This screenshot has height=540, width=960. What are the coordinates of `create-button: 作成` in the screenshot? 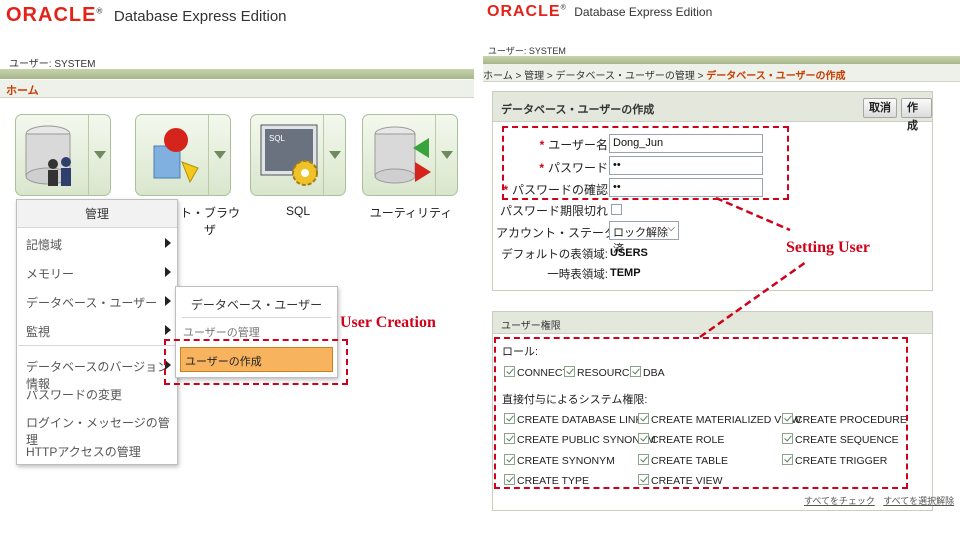 It's located at (916, 115).